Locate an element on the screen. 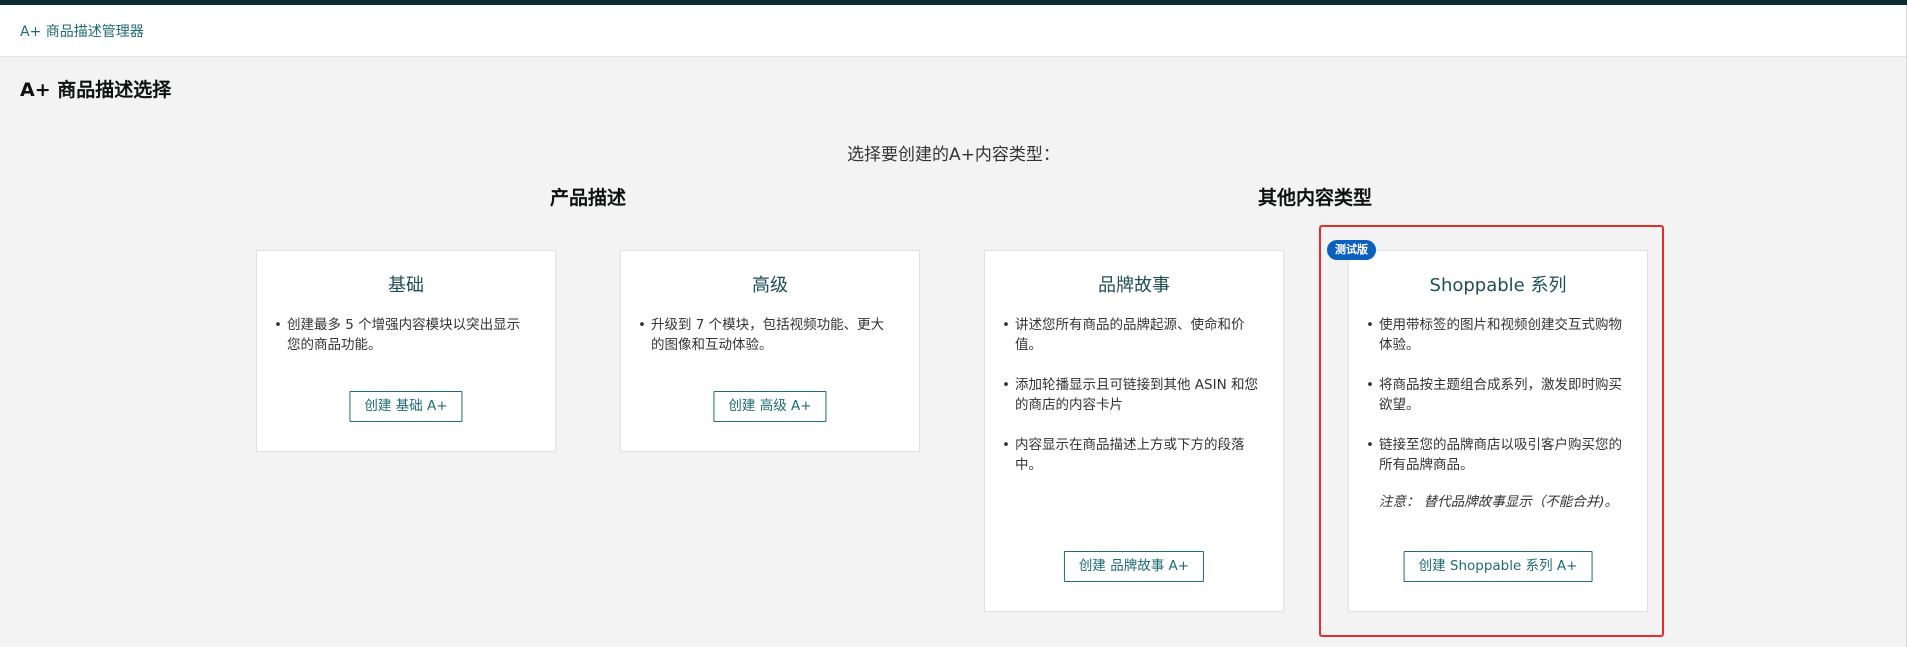 The width and height of the screenshot is (1907, 647). card-title: 品牌故事 is located at coordinates (1134, 285).